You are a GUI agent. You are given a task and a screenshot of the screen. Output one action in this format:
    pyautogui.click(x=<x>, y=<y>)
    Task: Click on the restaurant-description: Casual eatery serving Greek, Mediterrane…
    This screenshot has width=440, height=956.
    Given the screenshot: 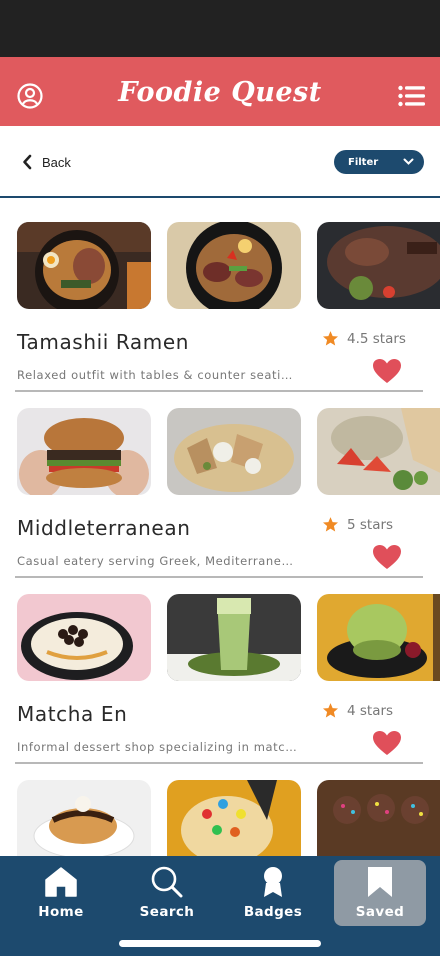 What is the action you would take?
    pyautogui.click(x=157, y=561)
    